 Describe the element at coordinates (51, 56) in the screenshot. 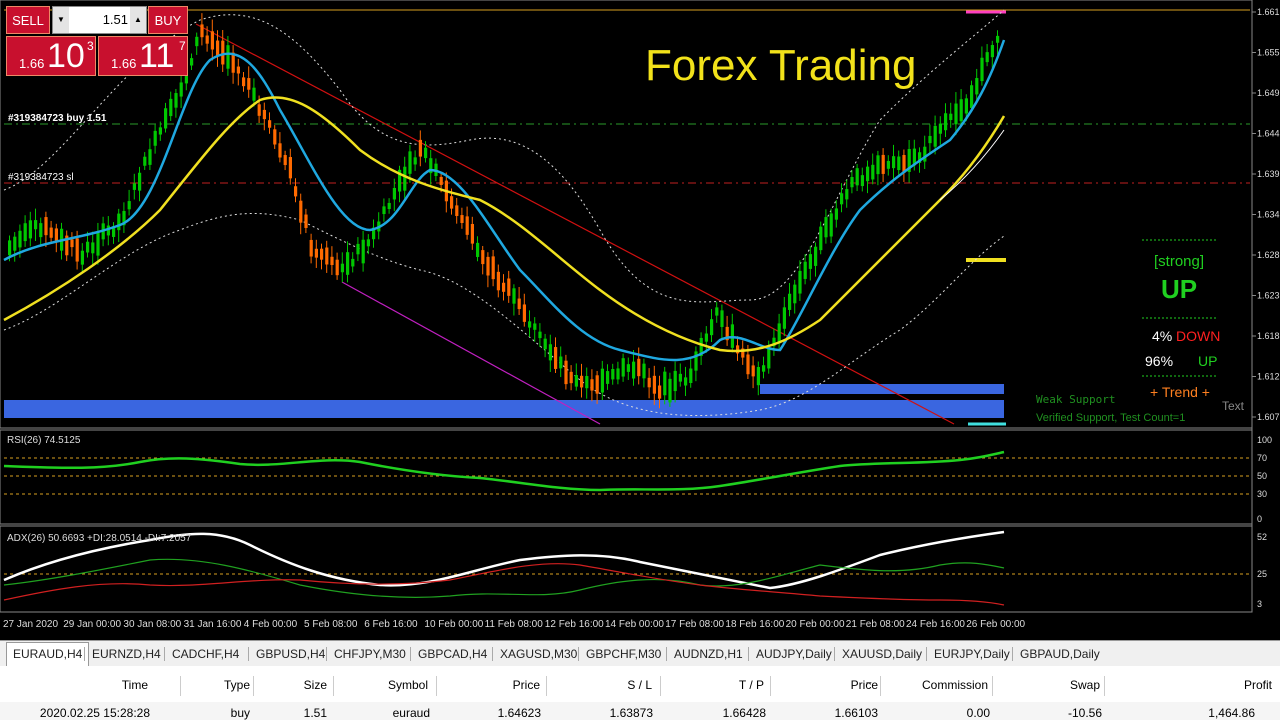

I see `sell-price-box: 1.66 10 3` at that location.